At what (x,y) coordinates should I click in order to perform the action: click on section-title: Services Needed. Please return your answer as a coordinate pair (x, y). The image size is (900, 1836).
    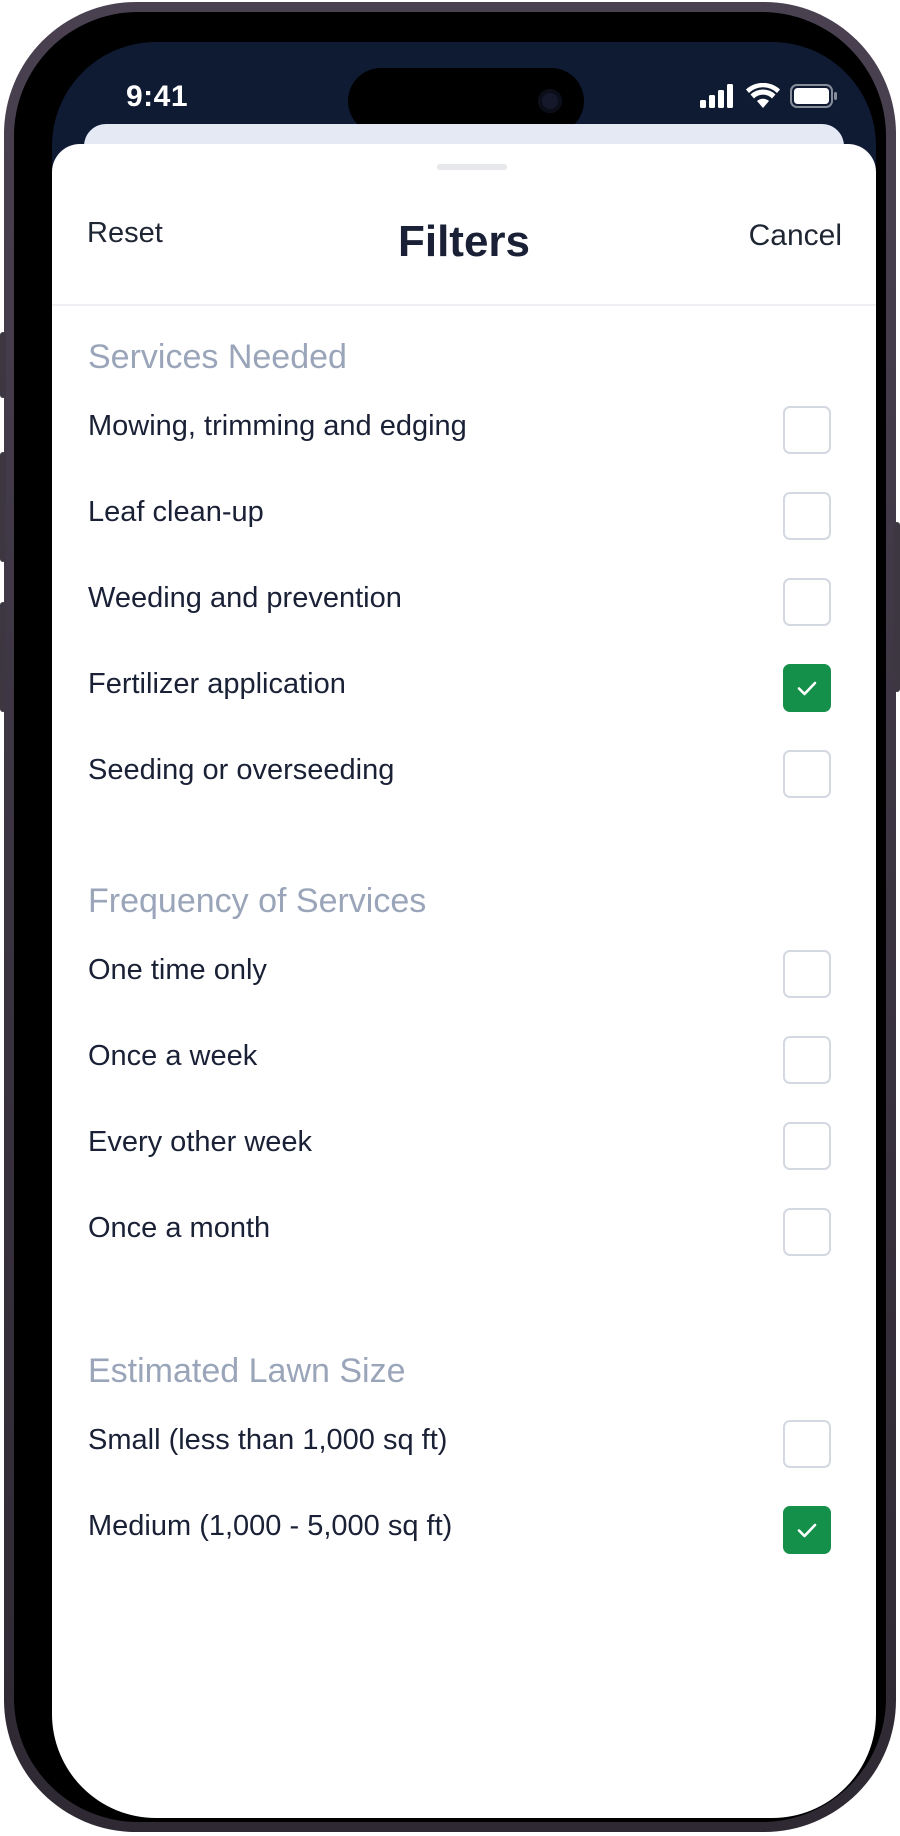
    Looking at the image, I should click on (217, 357).